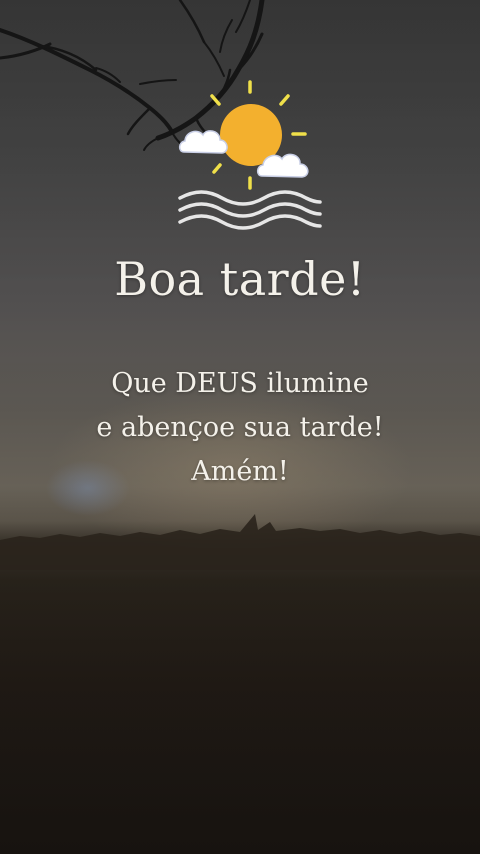  I want to click on message-line: e abençoe sua tarde!, so click(240, 427).